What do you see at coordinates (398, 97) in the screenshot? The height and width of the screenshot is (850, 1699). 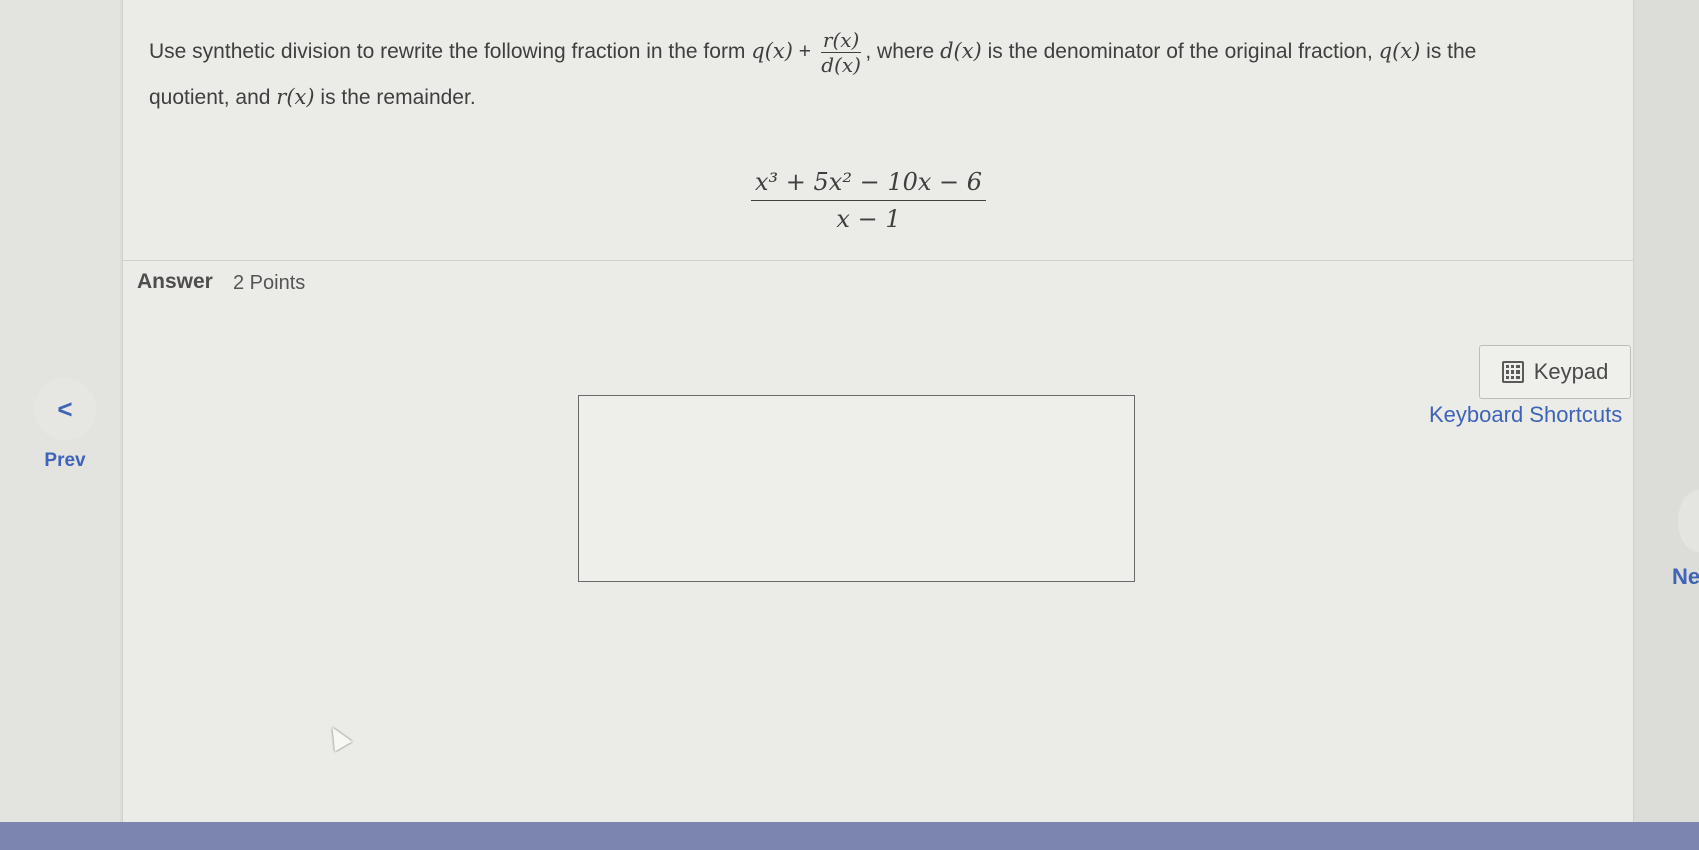 I see `remainder-text: is the remainder.` at bounding box center [398, 97].